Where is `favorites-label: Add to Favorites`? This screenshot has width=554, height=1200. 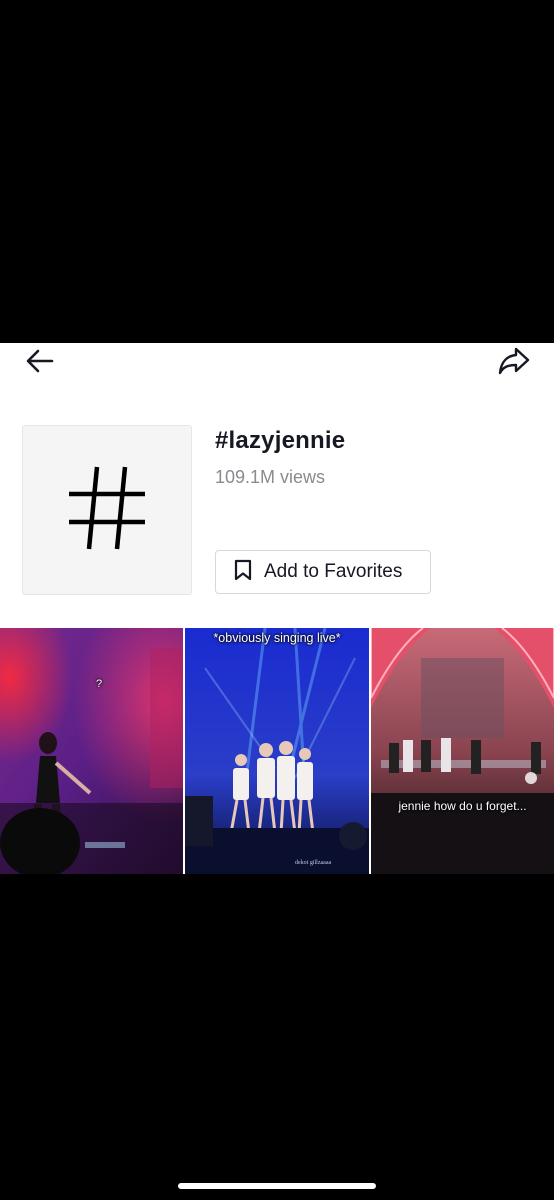
favorites-label: Add to Favorites is located at coordinates (333, 571).